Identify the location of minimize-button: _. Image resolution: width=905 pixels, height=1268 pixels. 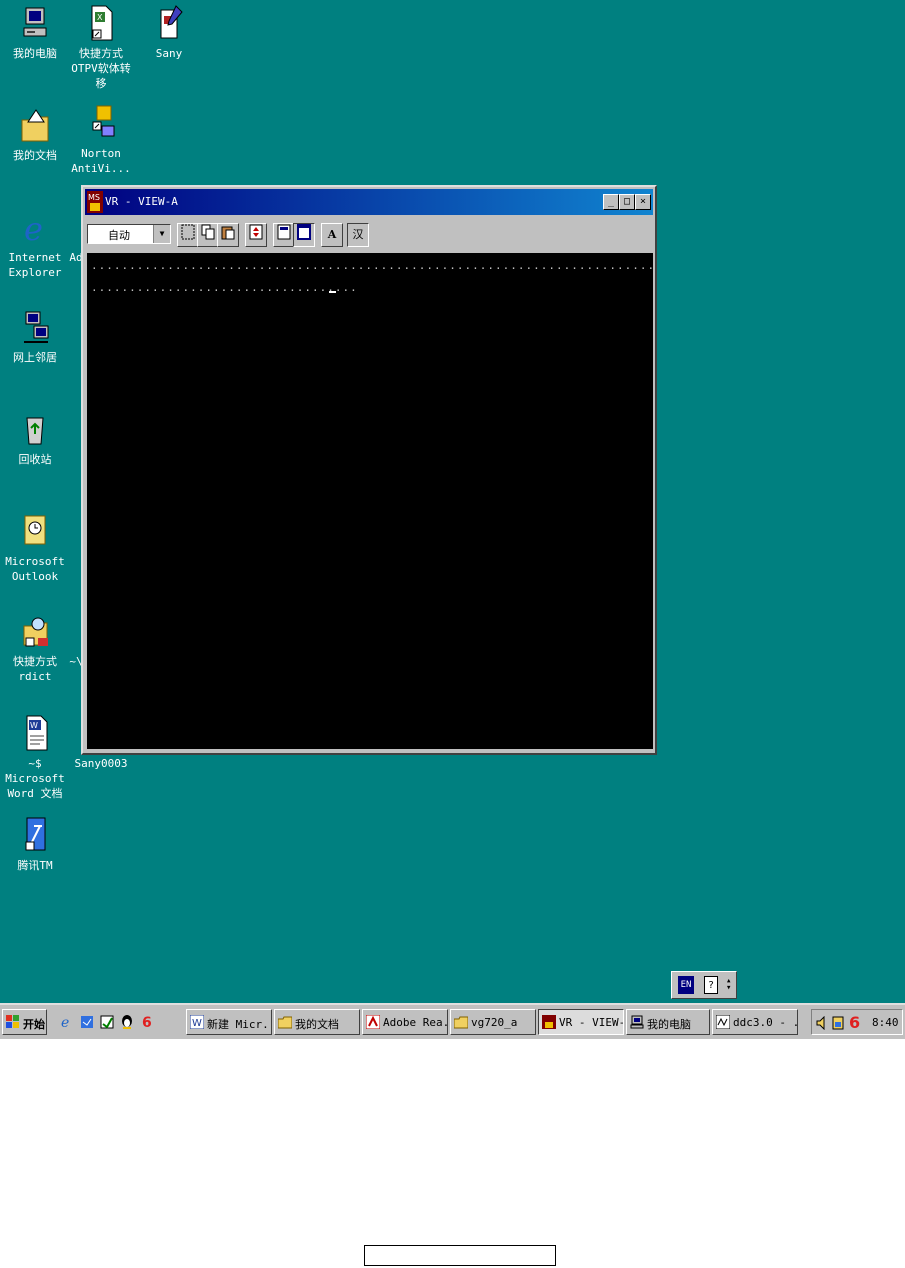
(611, 202).